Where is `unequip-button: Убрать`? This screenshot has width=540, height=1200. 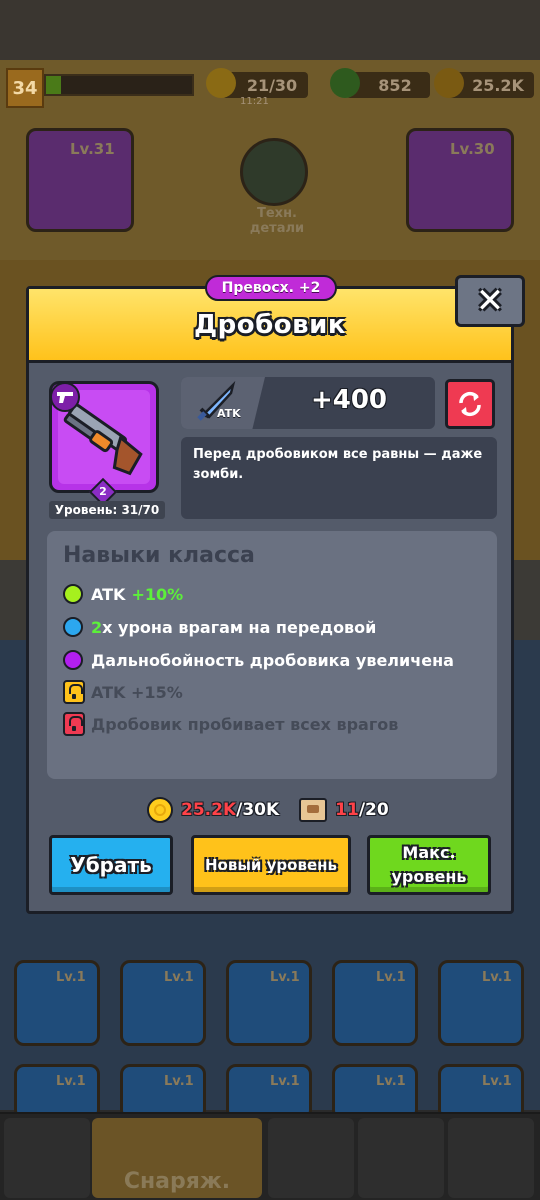 unequip-button: Убрать is located at coordinates (111, 865).